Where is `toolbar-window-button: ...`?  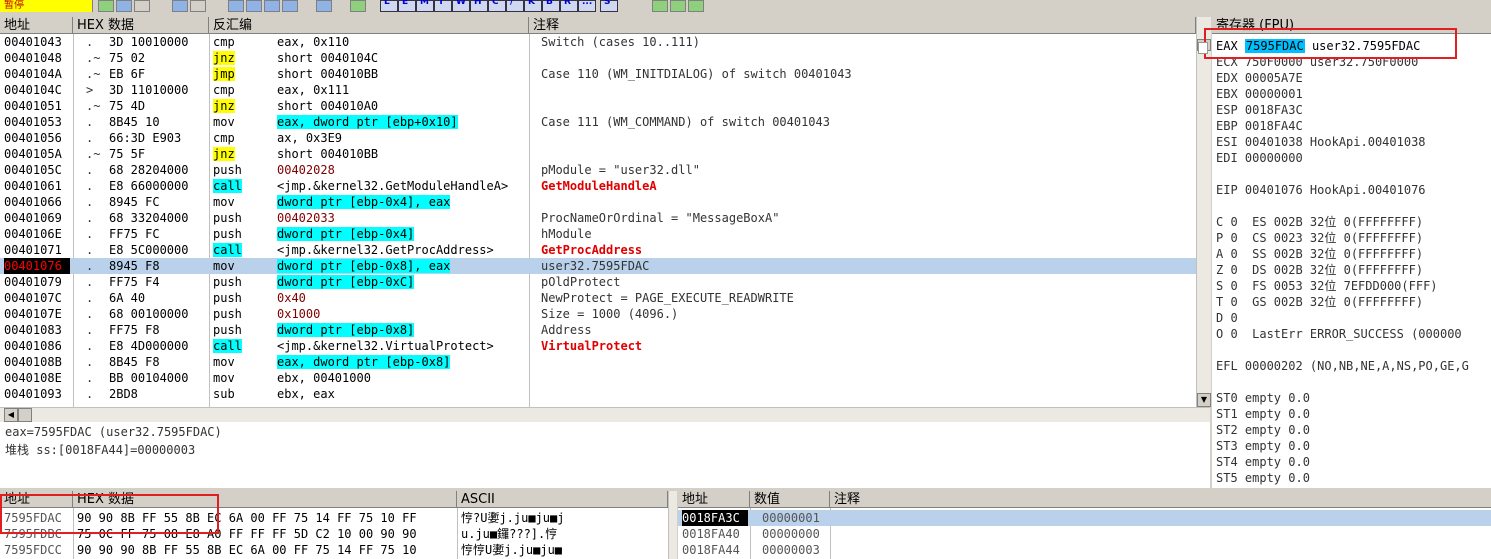
toolbar-window-button: ... is located at coordinates (587, 6).